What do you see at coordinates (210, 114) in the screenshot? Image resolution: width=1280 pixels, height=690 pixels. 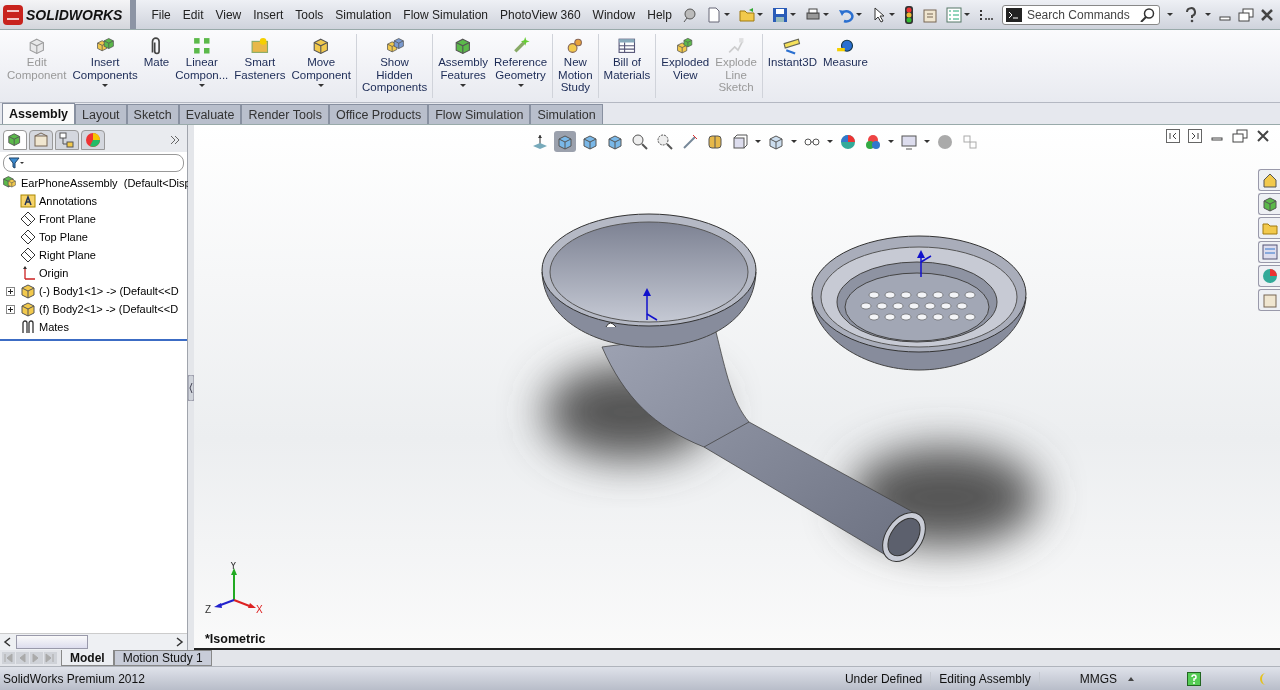 I see `ribbon-tab: Evaluate` at bounding box center [210, 114].